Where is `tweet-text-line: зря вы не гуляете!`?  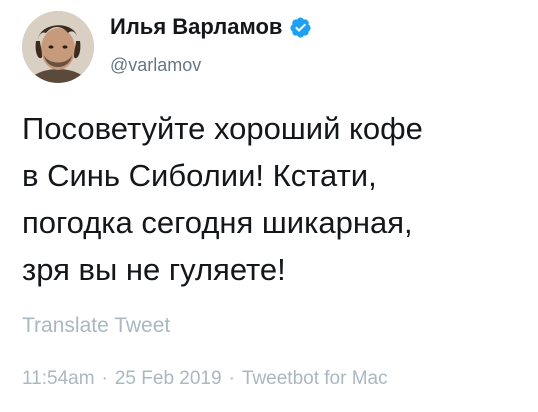 tweet-text-line: зря вы не гуляете! is located at coordinates (154, 269).